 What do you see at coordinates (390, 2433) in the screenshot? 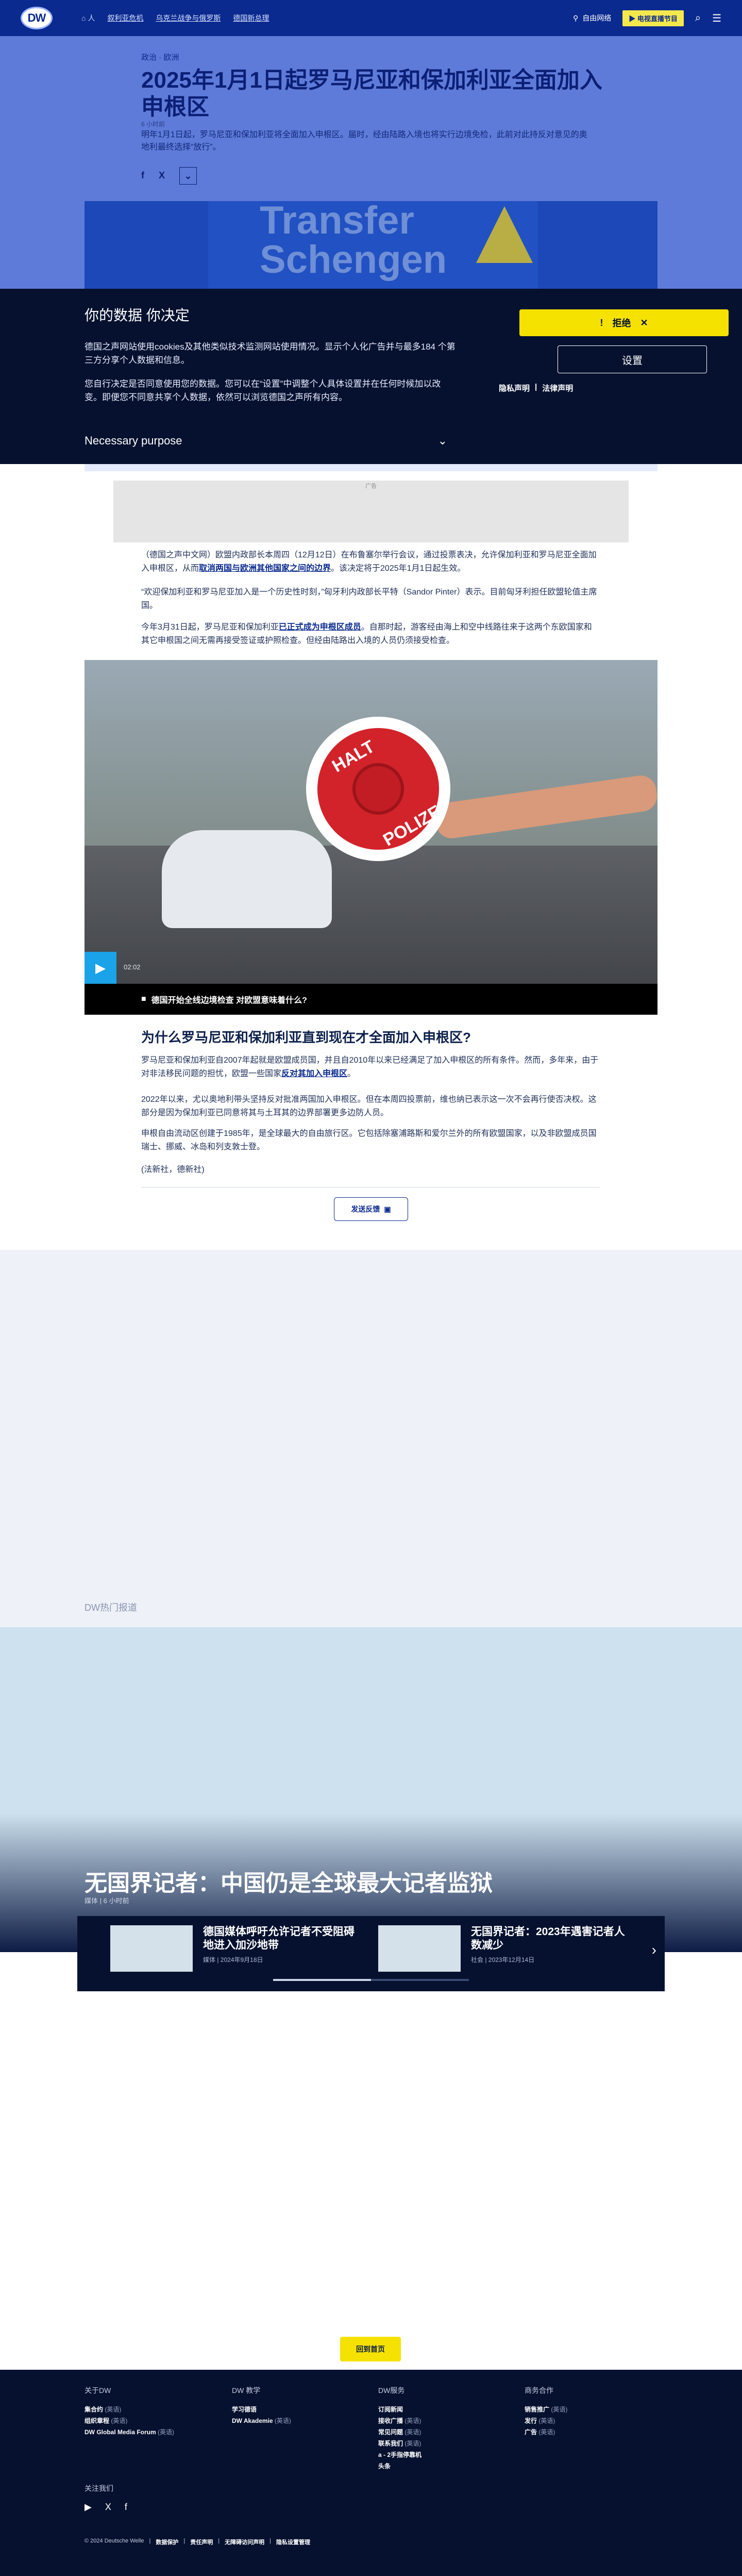
I see `footer-link-label: 常见问题` at bounding box center [390, 2433].